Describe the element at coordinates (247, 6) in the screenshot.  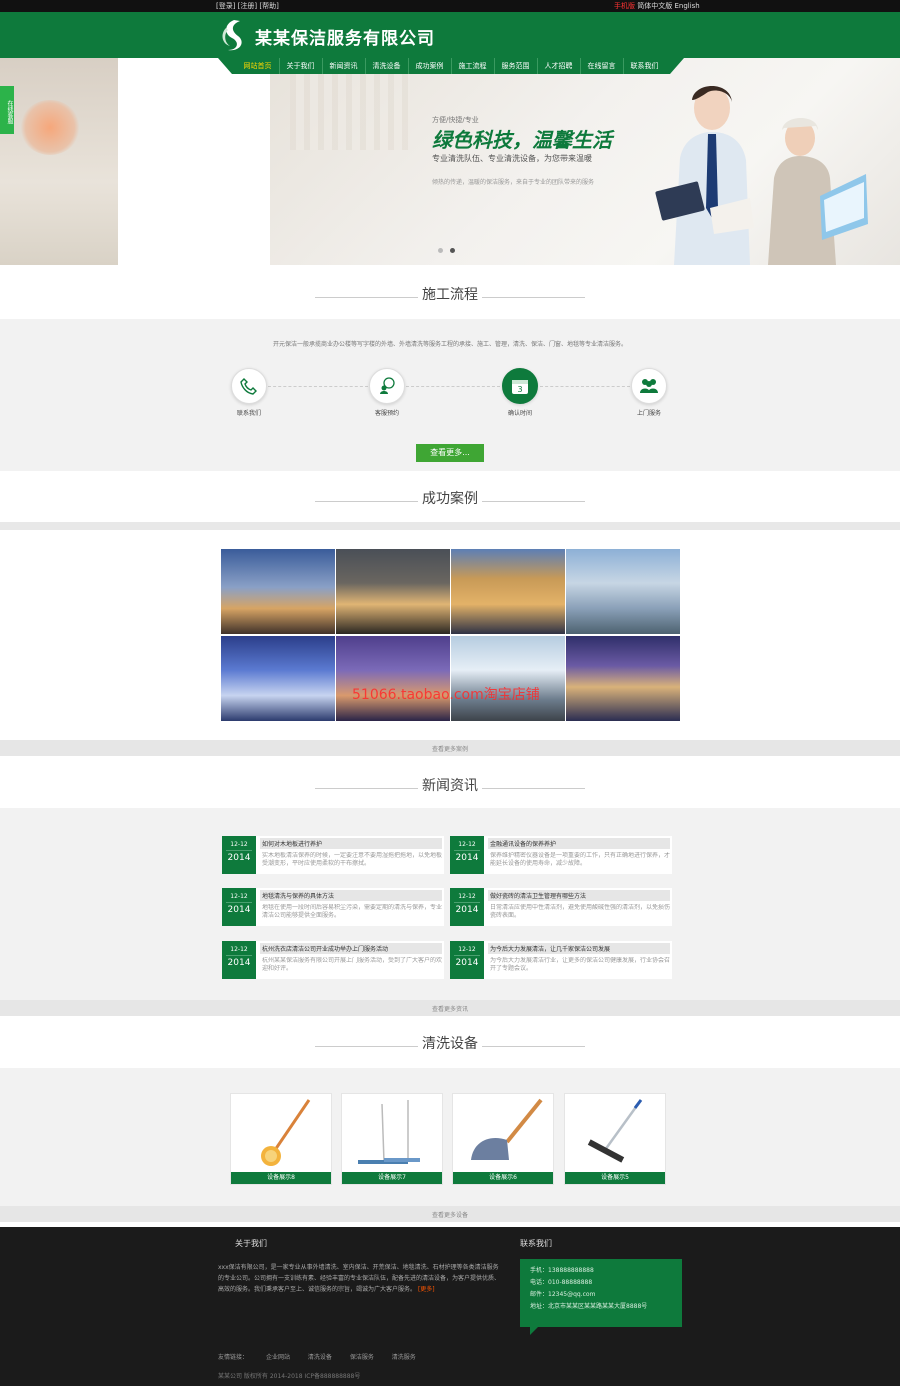
I see `account-links: [登录] [注册] [帮助]` at that location.